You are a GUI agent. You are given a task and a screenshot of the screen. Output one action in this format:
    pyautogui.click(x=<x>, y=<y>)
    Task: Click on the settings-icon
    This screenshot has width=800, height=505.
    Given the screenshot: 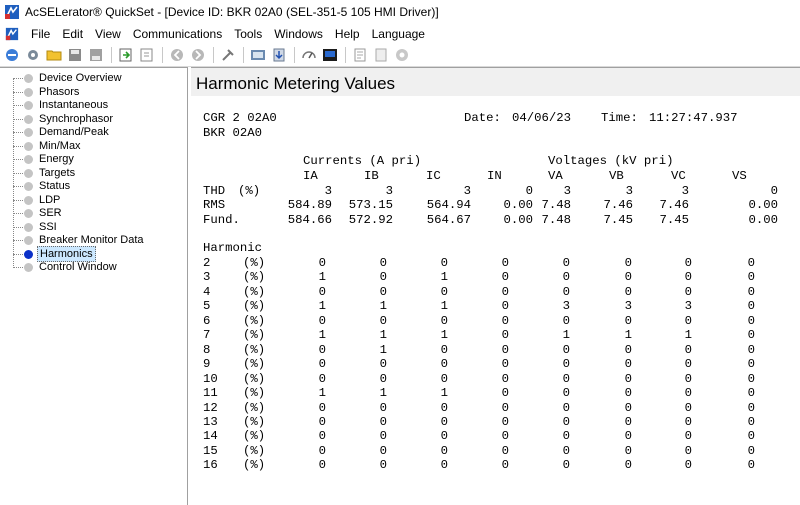 What is the action you would take?
    pyautogui.click(x=33, y=55)
    